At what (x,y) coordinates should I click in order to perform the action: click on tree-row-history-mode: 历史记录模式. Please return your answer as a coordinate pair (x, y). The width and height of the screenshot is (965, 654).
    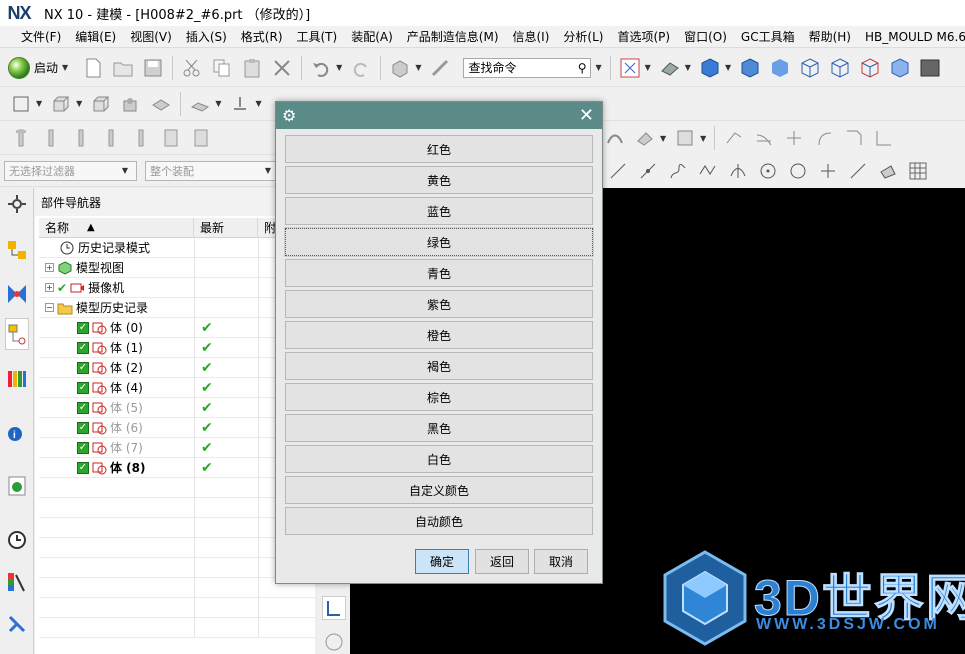
    Looking at the image, I should click on (177, 248).